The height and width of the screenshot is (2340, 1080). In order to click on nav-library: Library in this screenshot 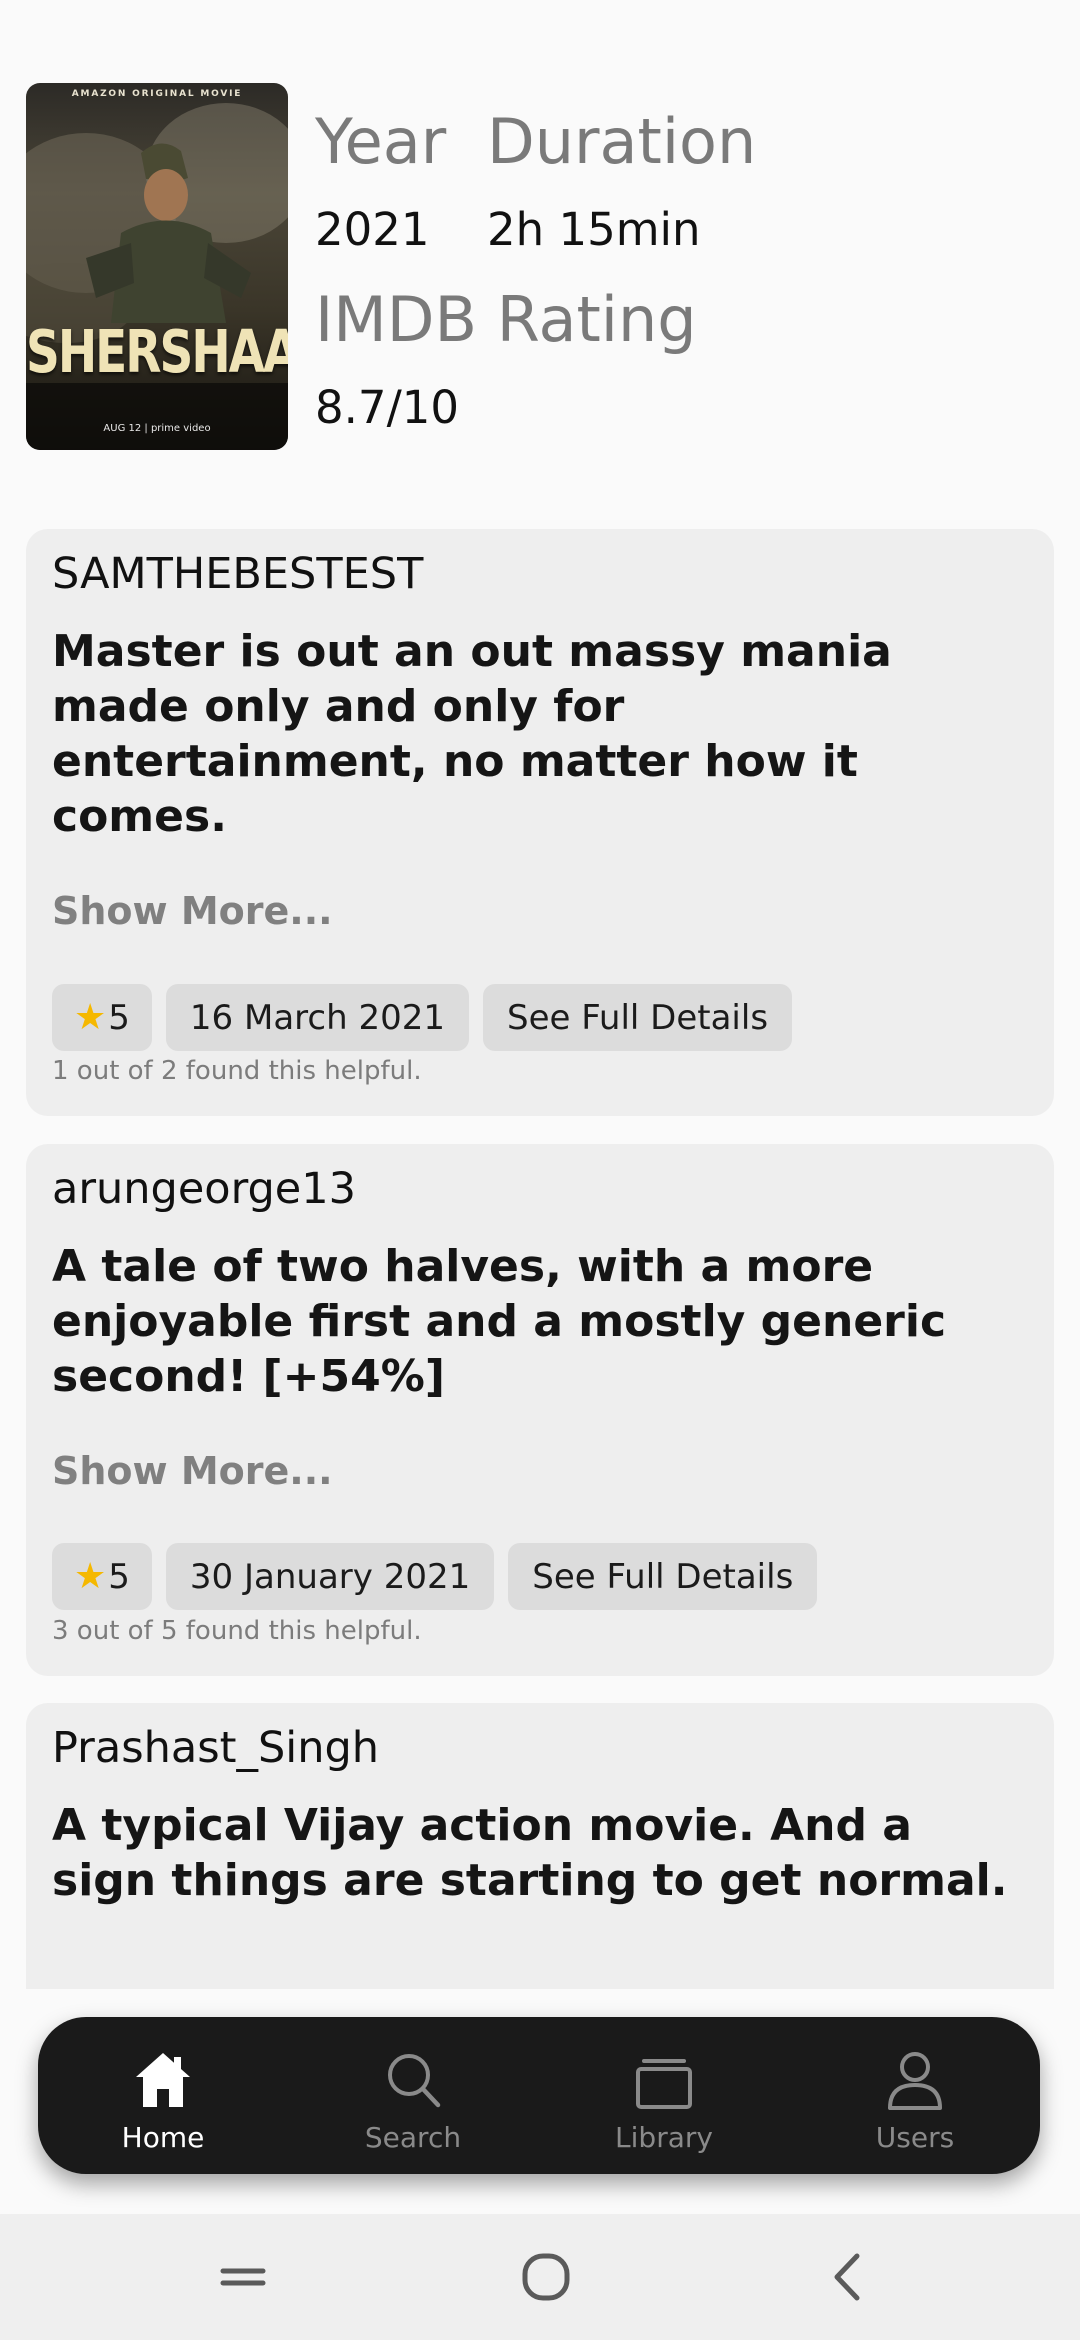, I will do `click(664, 2095)`.